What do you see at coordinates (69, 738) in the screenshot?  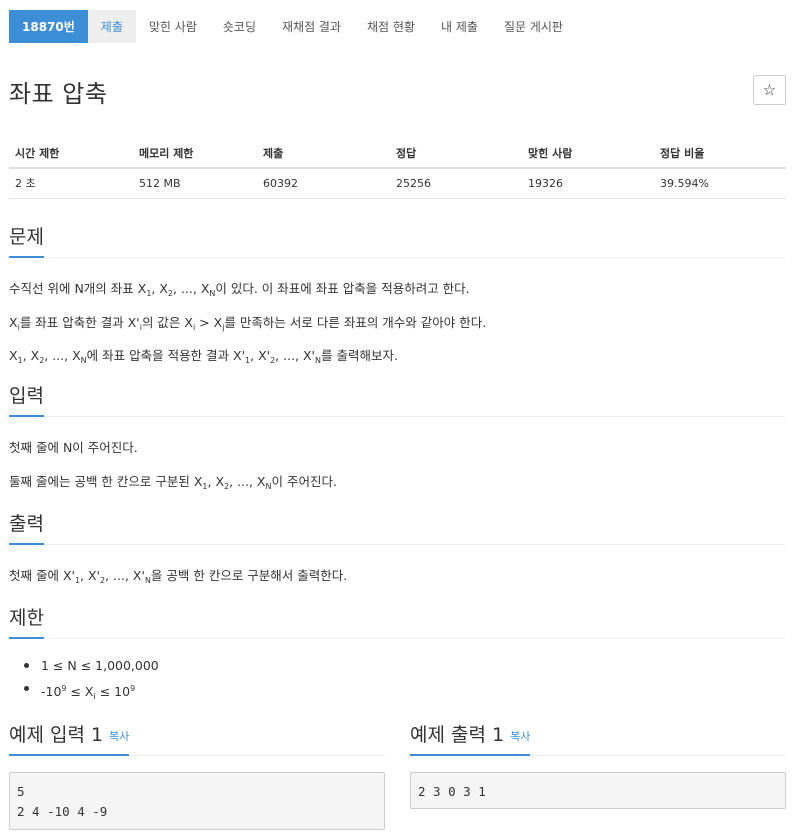 I see `section-title-sample-input: 예제 입력 1 복사` at bounding box center [69, 738].